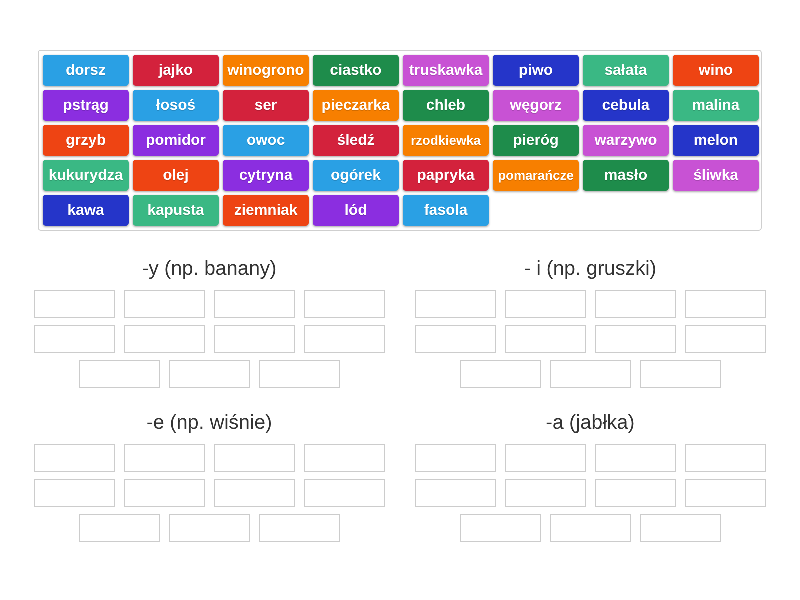 The width and height of the screenshot is (800, 600). Describe the element at coordinates (356, 210) in the screenshot. I see `word-tile: lód` at that location.